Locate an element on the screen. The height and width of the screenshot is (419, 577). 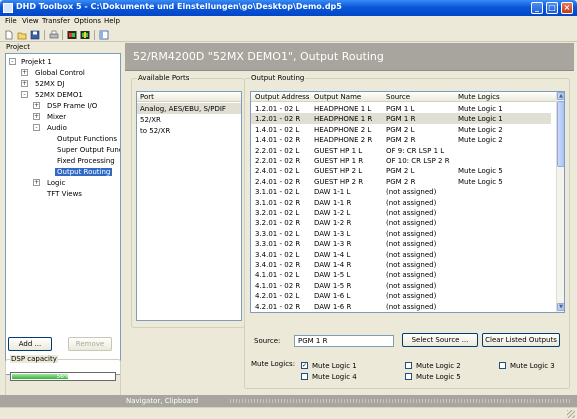
output-address-cell: 2.2.01 - 02 L is located at coordinates (277, 150).